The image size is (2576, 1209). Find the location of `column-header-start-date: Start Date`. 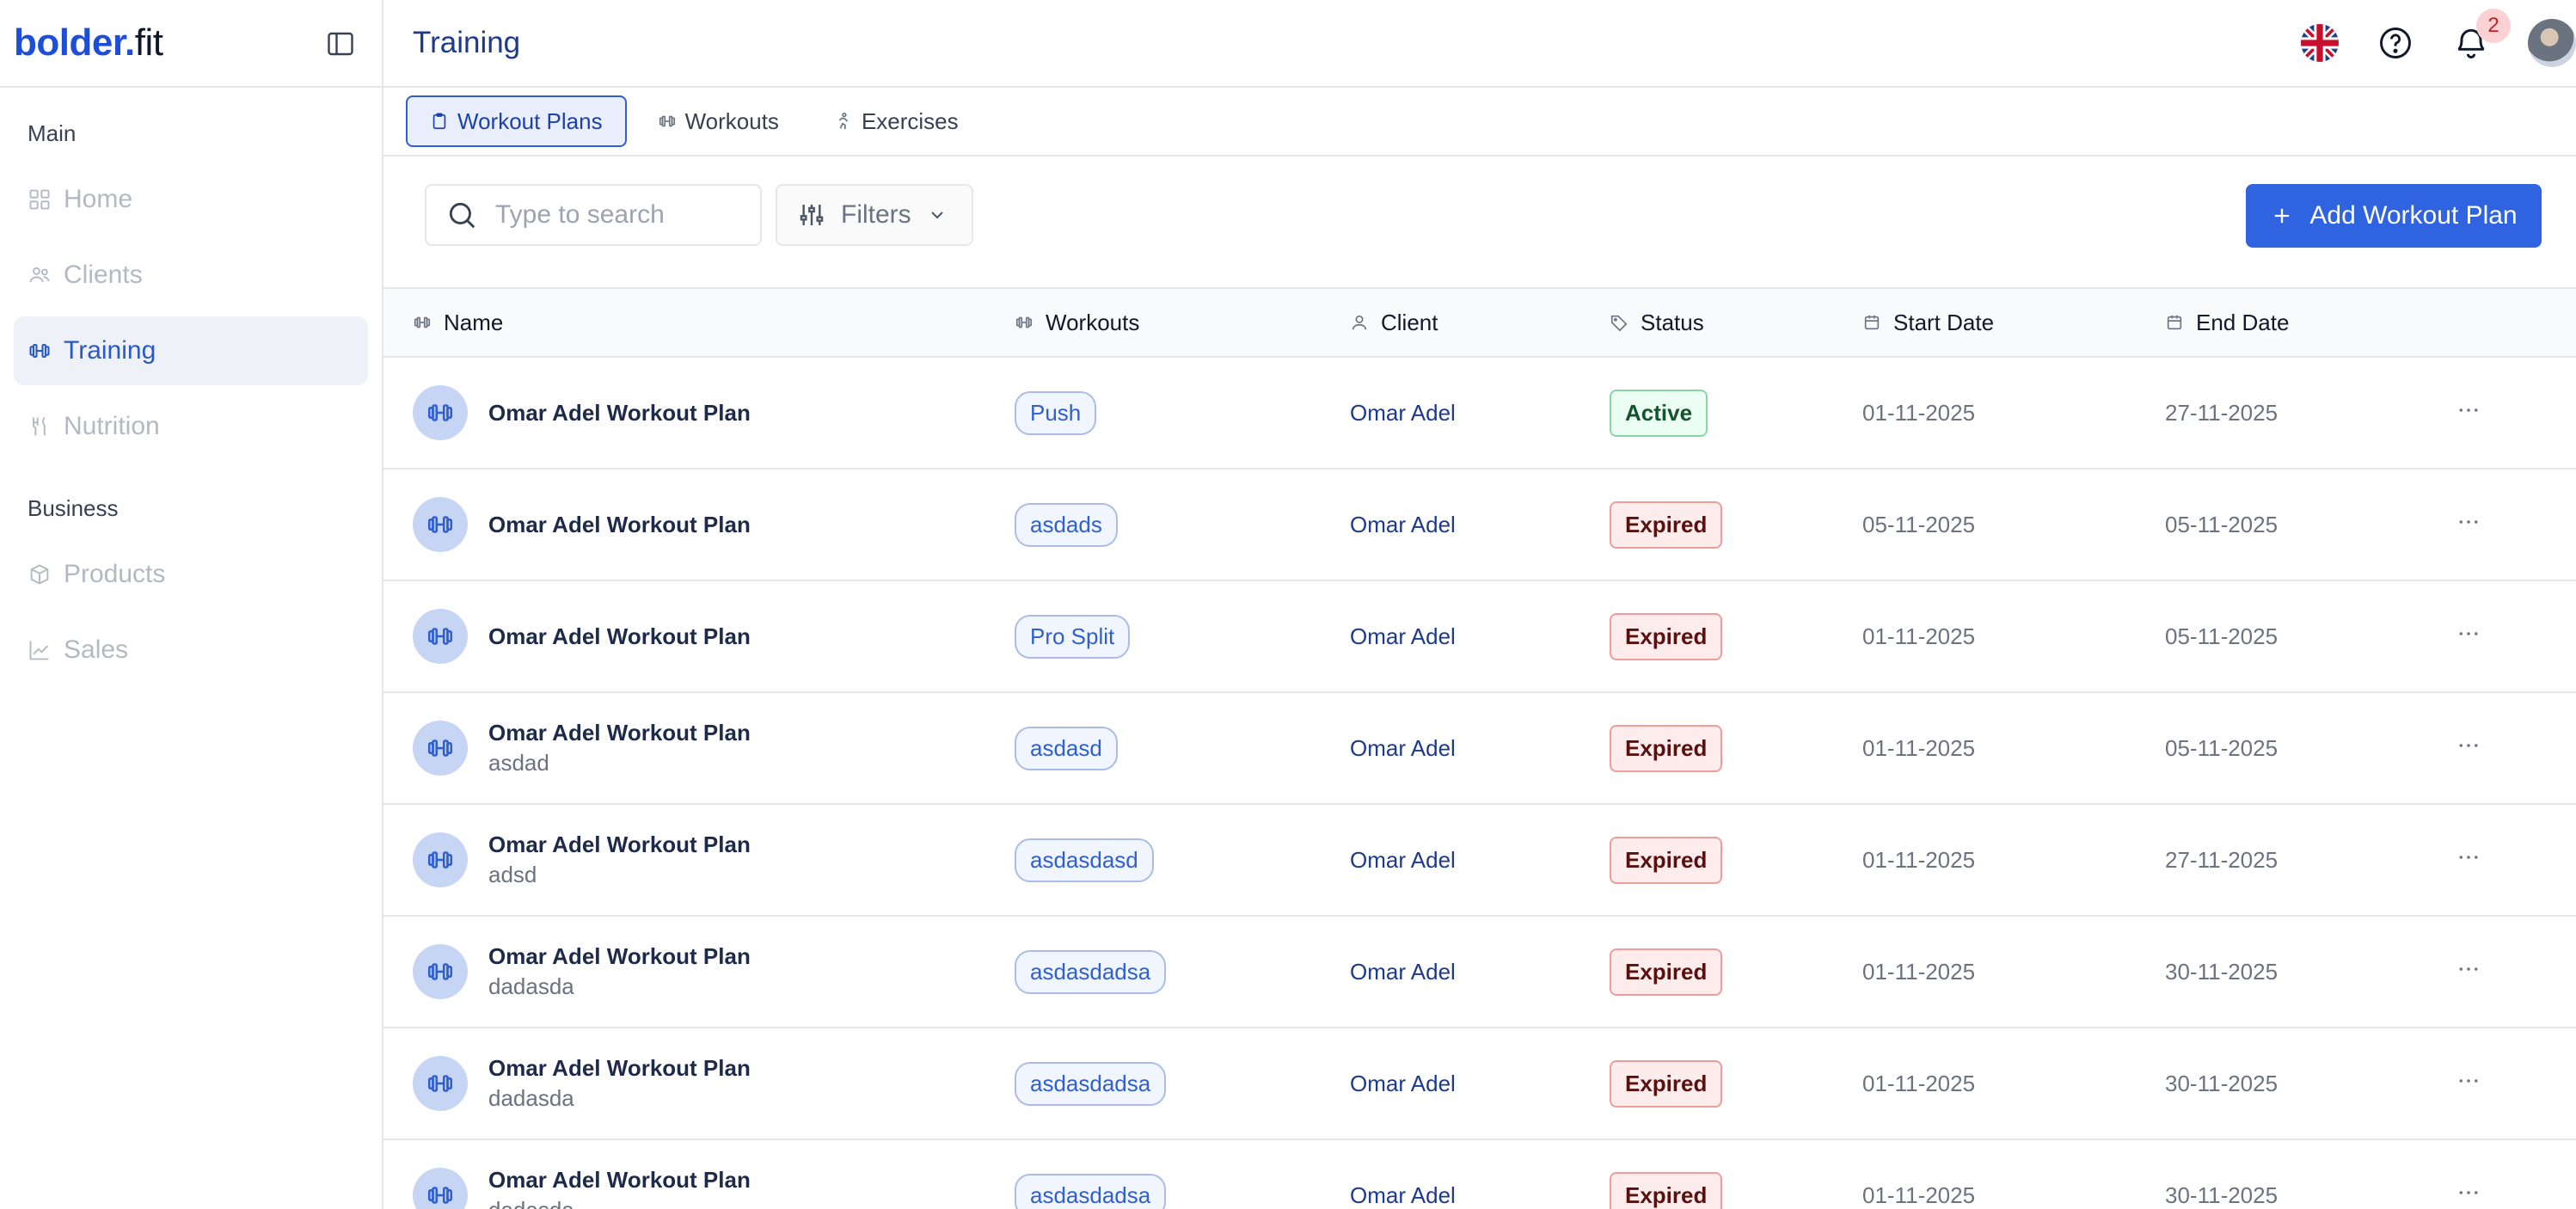

column-header-start-date: Start Date is located at coordinates (1928, 322).